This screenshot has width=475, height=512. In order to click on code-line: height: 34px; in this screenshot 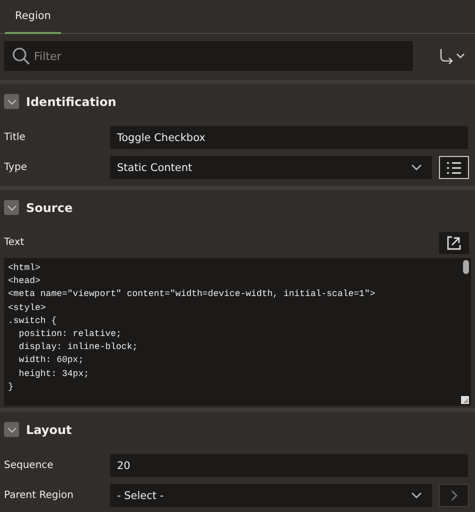, I will do `click(54, 374)`.